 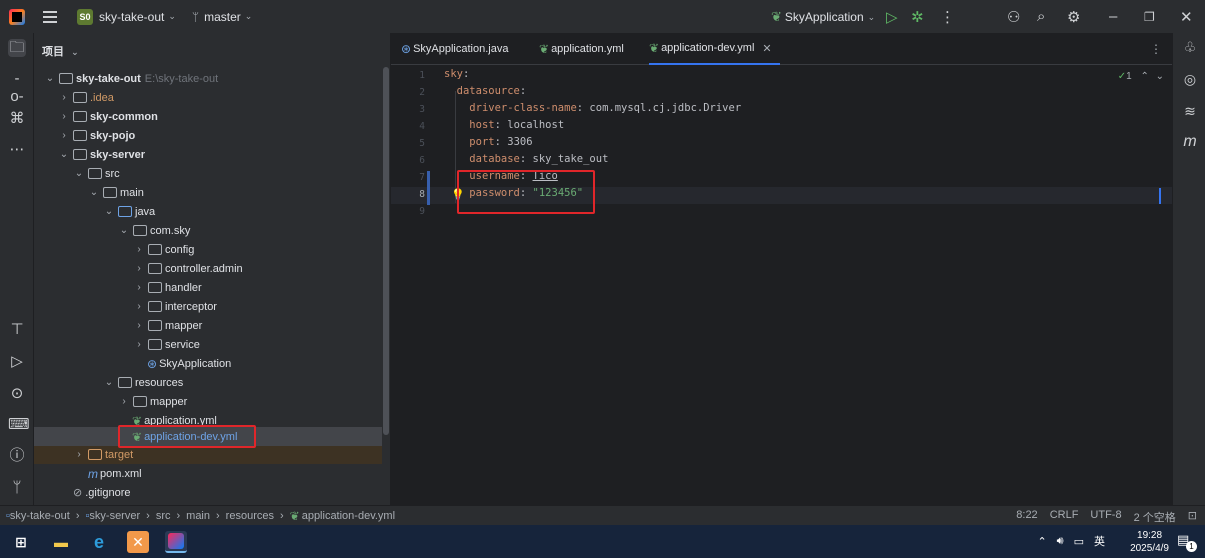 What do you see at coordinates (208, 173) in the screenshot?
I see `tree-item-src: ⌄ src` at bounding box center [208, 173].